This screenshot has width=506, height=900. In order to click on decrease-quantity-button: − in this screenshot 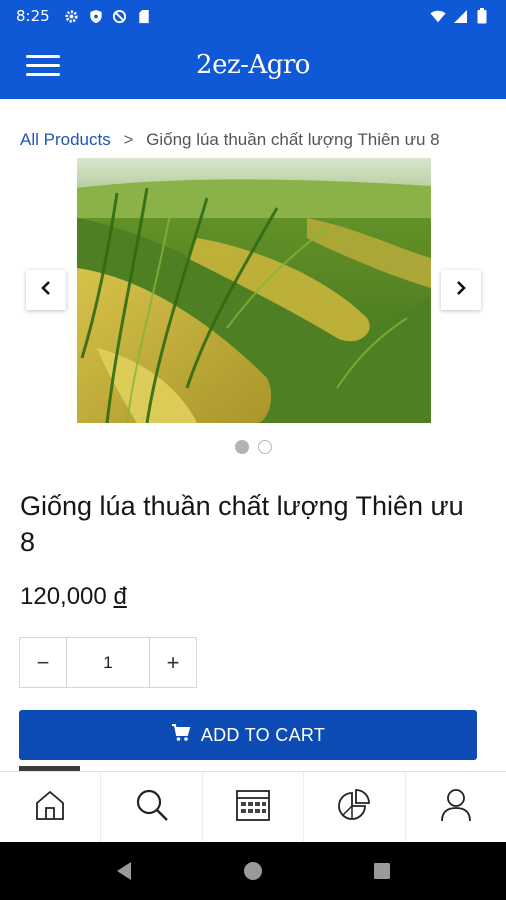, I will do `click(43, 662)`.